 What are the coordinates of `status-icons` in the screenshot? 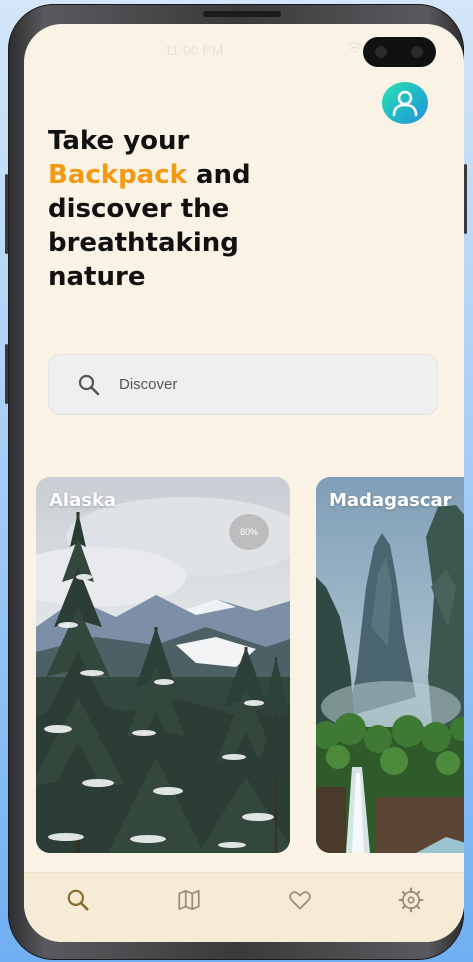 It's located at (355, 50).